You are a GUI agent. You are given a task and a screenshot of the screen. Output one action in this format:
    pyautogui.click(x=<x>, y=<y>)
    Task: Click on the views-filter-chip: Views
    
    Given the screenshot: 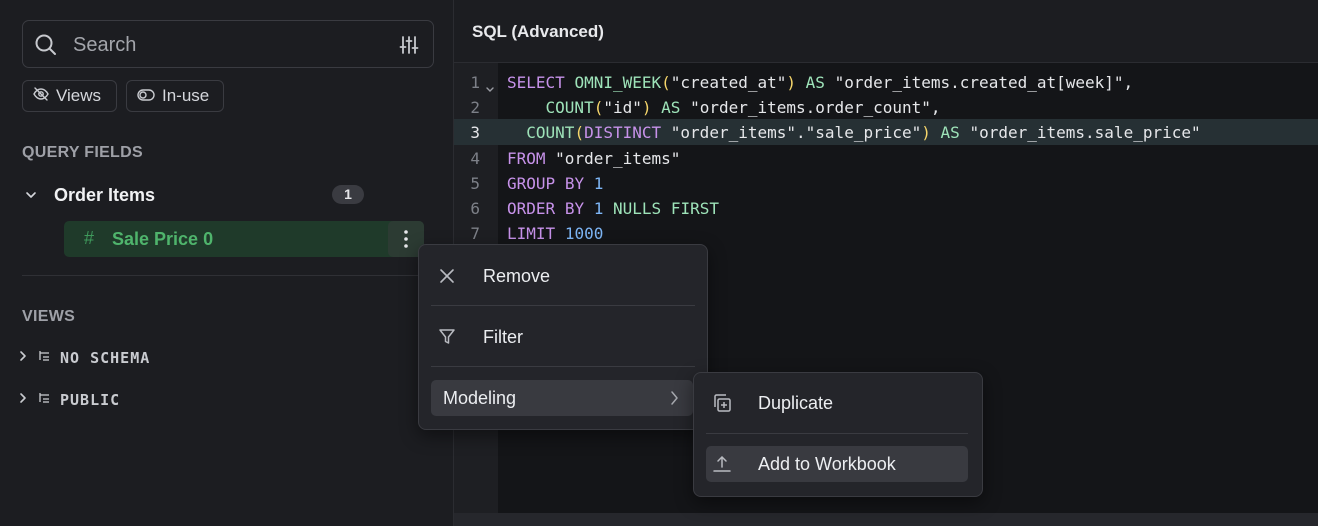 What is the action you would take?
    pyautogui.click(x=69, y=96)
    